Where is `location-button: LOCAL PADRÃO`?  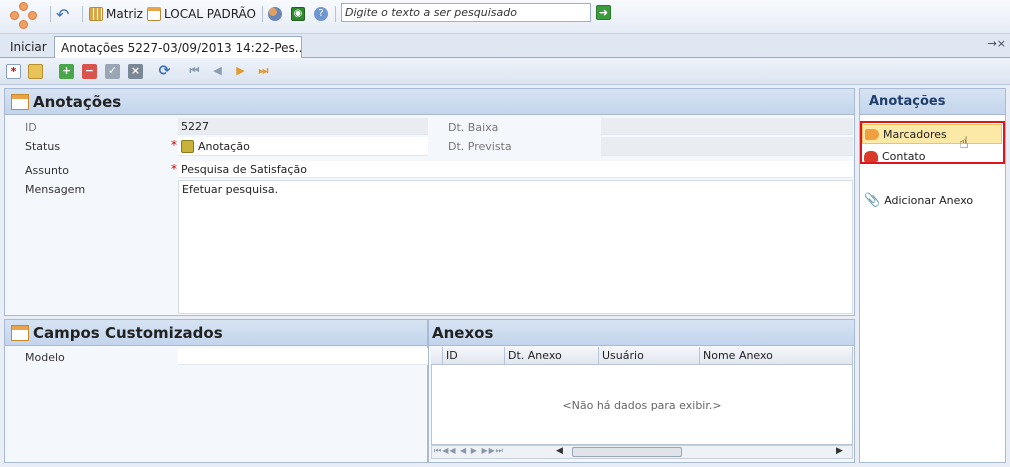
location-button: LOCAL PADRÃO is located at coordinates (201, 14).